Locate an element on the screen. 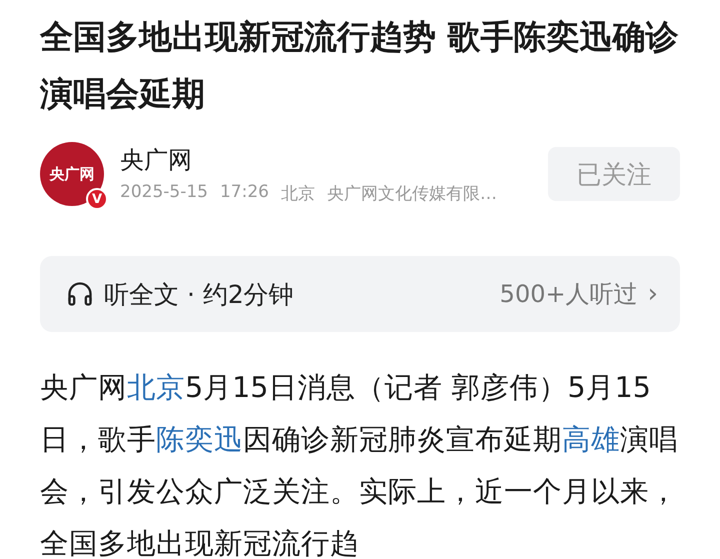 Image resolution: width=720 pixels, height=559 pixels. link: 陈奕迅 is located at coordinates (199, 439).